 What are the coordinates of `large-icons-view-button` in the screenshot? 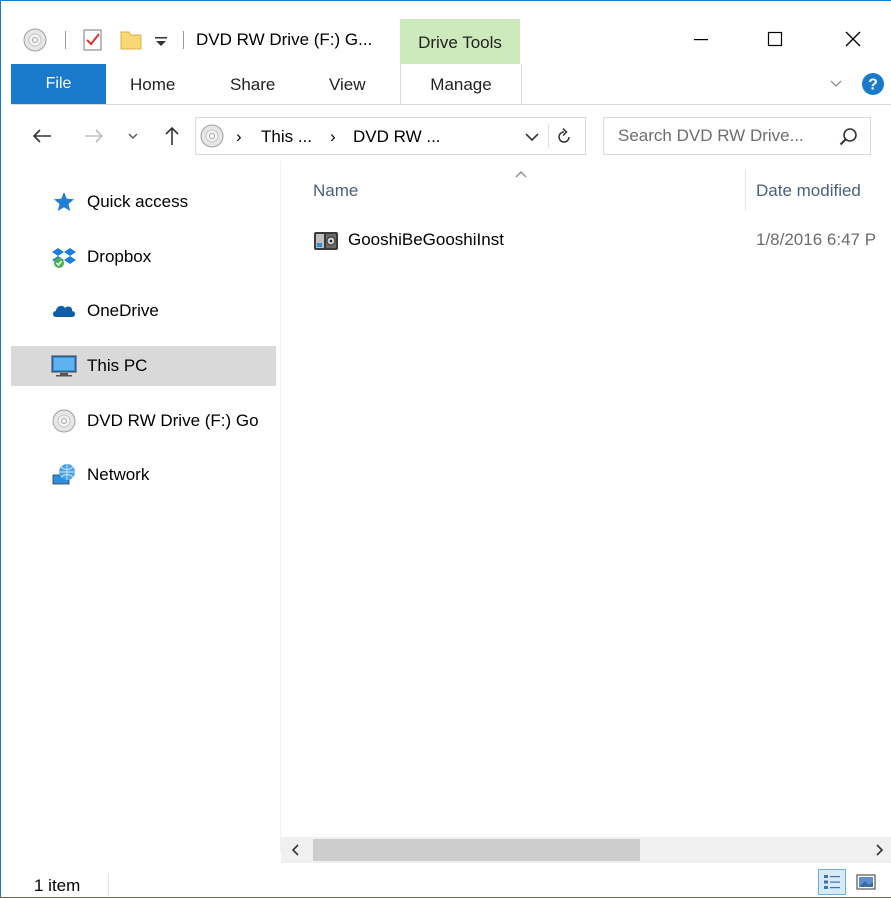 It's located at (866, 882).